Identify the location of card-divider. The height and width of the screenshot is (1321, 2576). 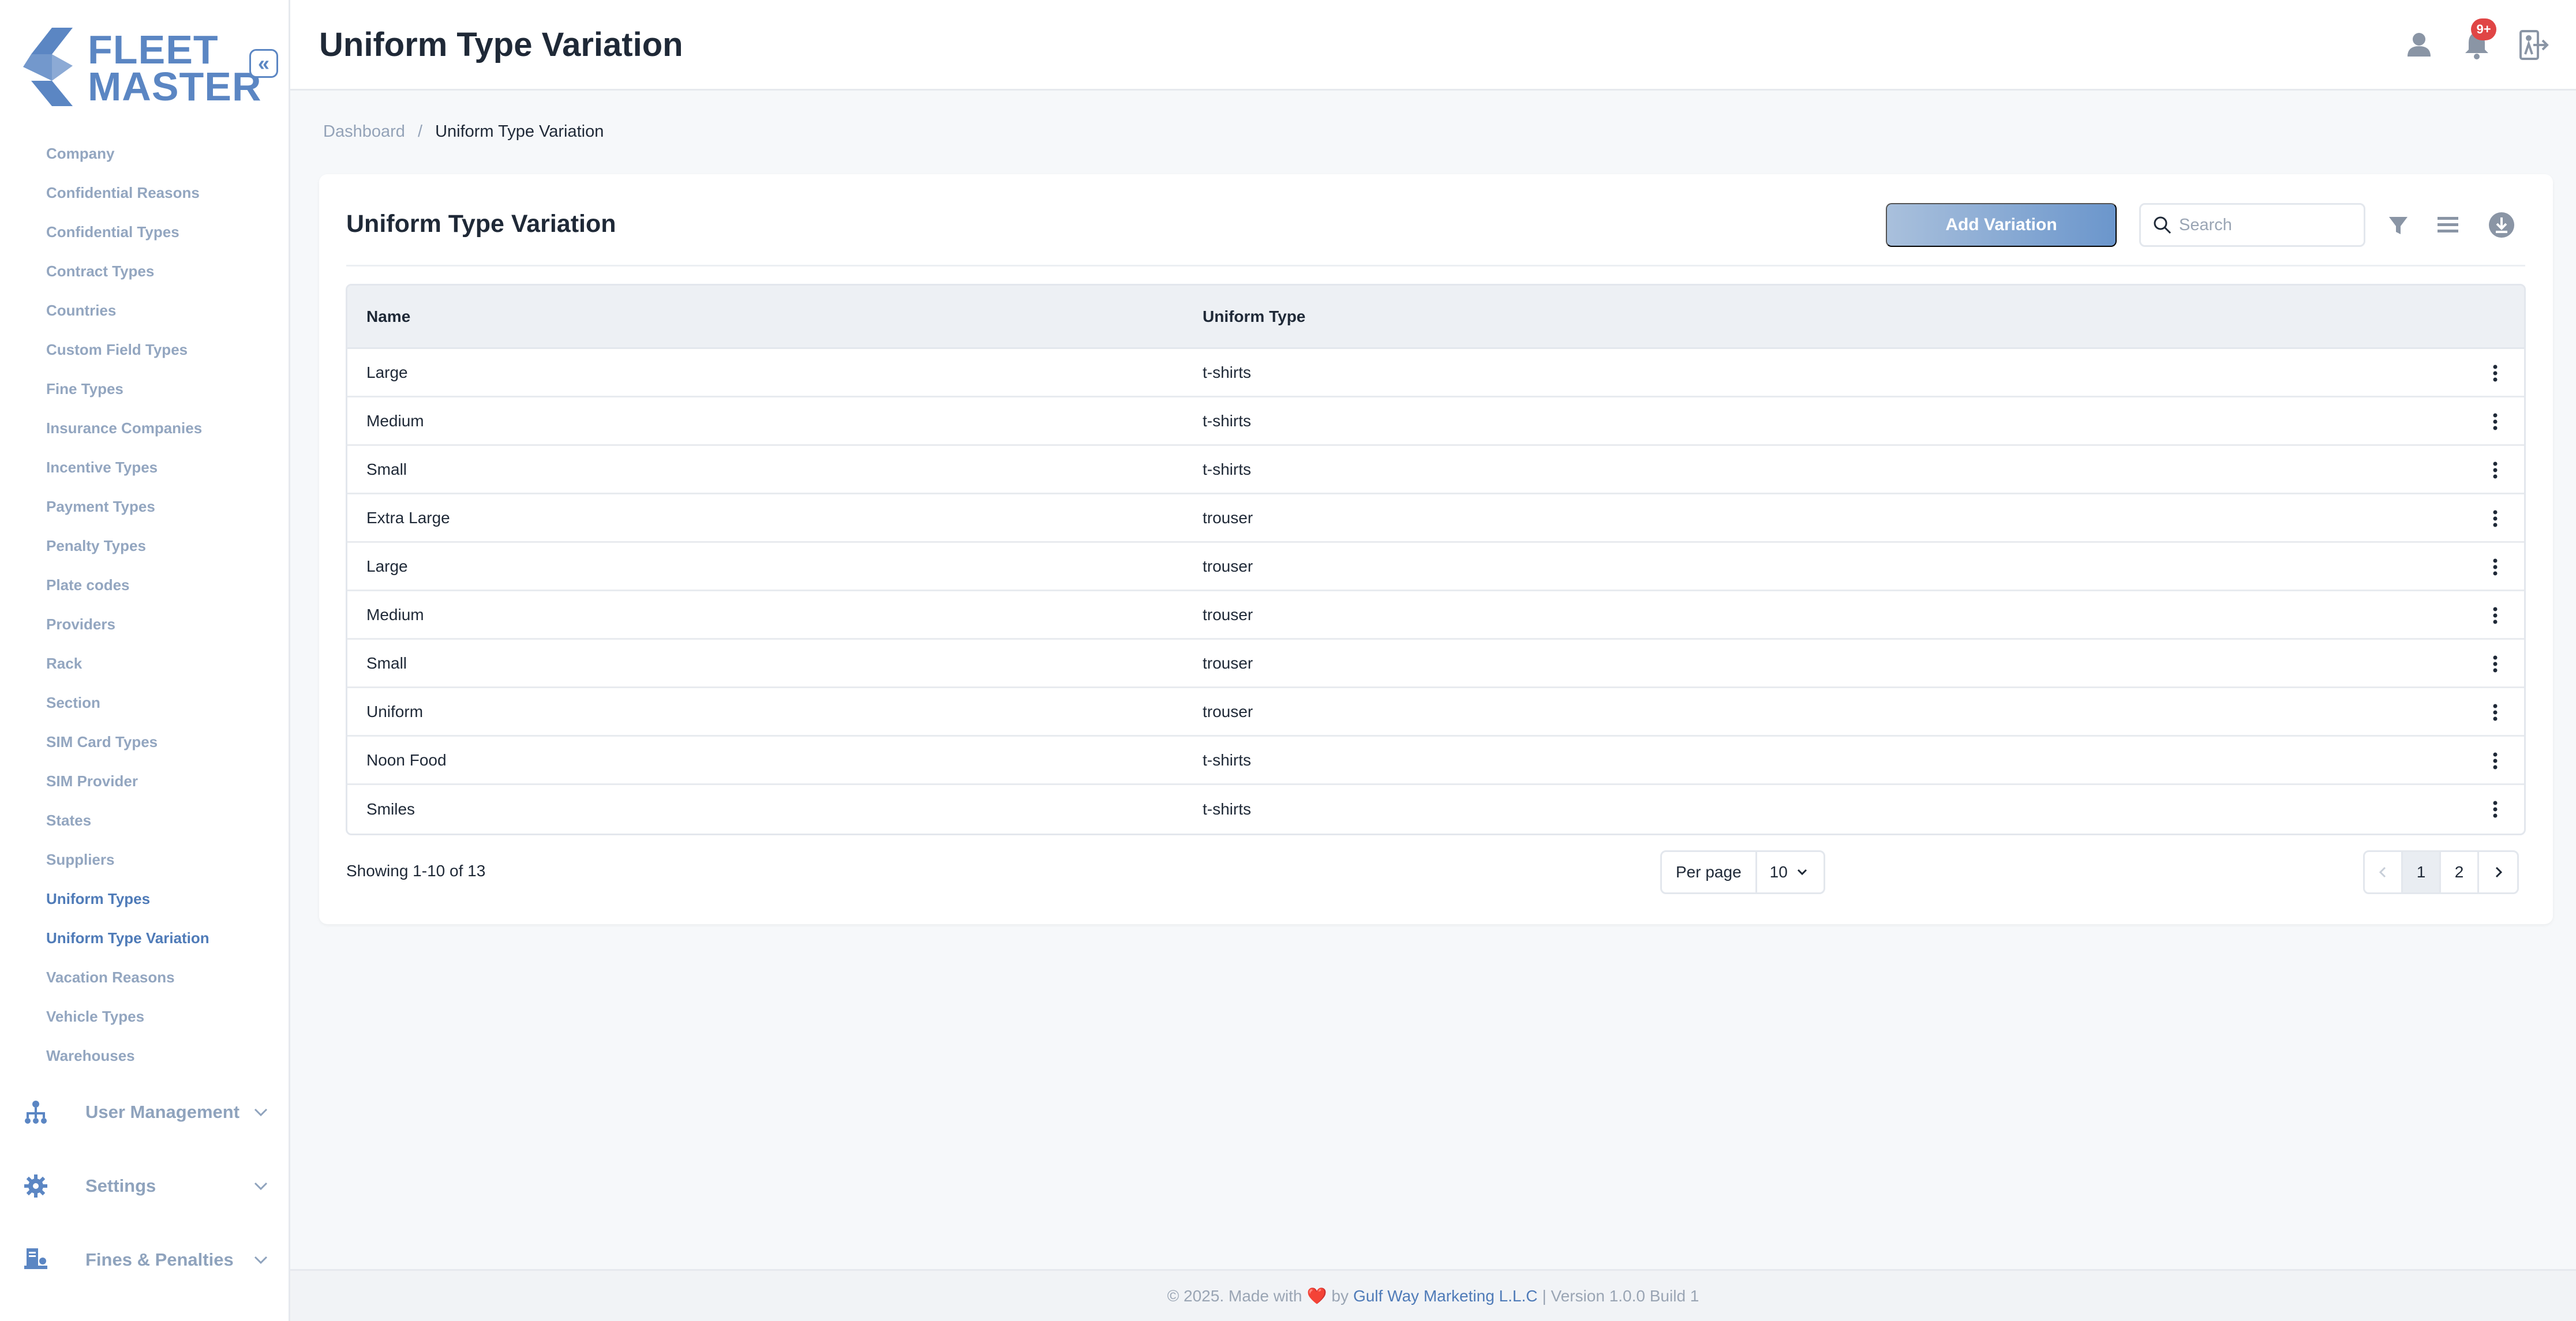
(1435, 266).